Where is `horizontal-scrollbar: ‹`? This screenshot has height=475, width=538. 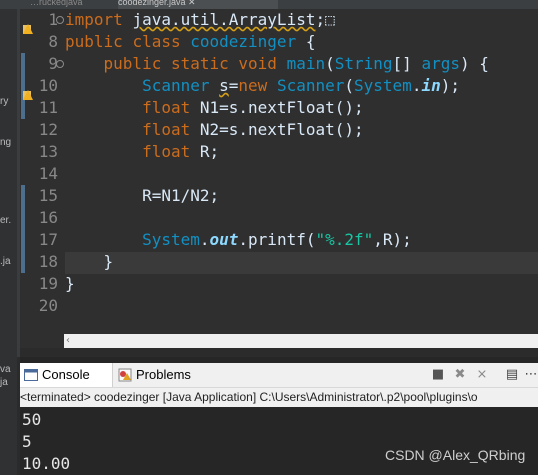
horizontal-scrollbar: ‹ is located at coordinates (301, 341).